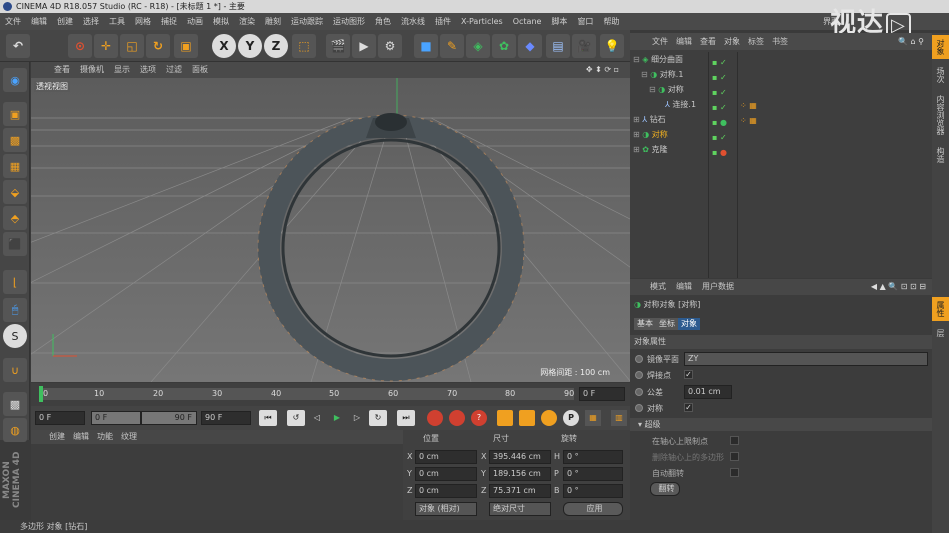 The height and width of the screenshot is (533, 949). Describe the element at coordinates (688, 407) in the screenshot. I see `symmetry-checkbox: ✓` at that location.